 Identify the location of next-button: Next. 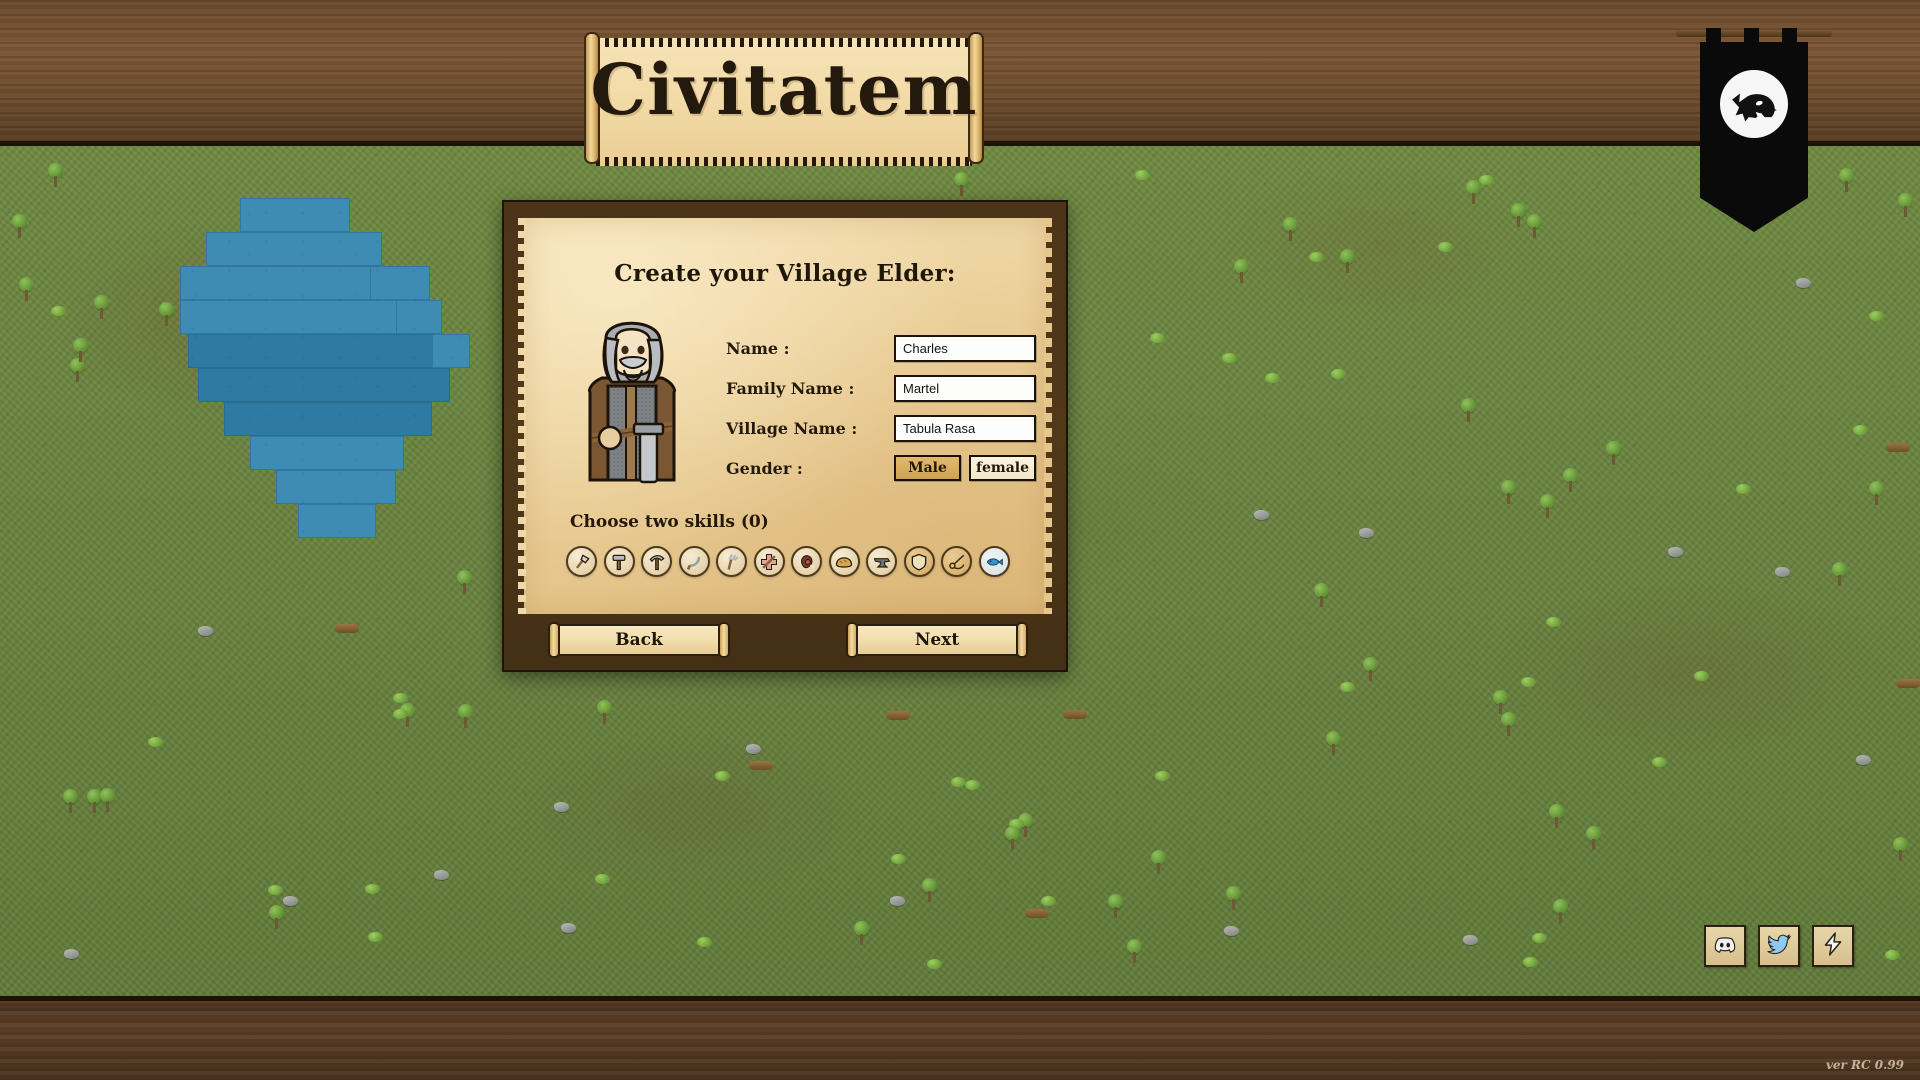
(937, 640).